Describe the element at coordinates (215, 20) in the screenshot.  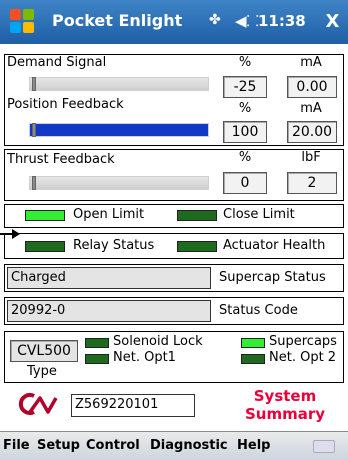
I see `signal-icon: ✤` at that location.